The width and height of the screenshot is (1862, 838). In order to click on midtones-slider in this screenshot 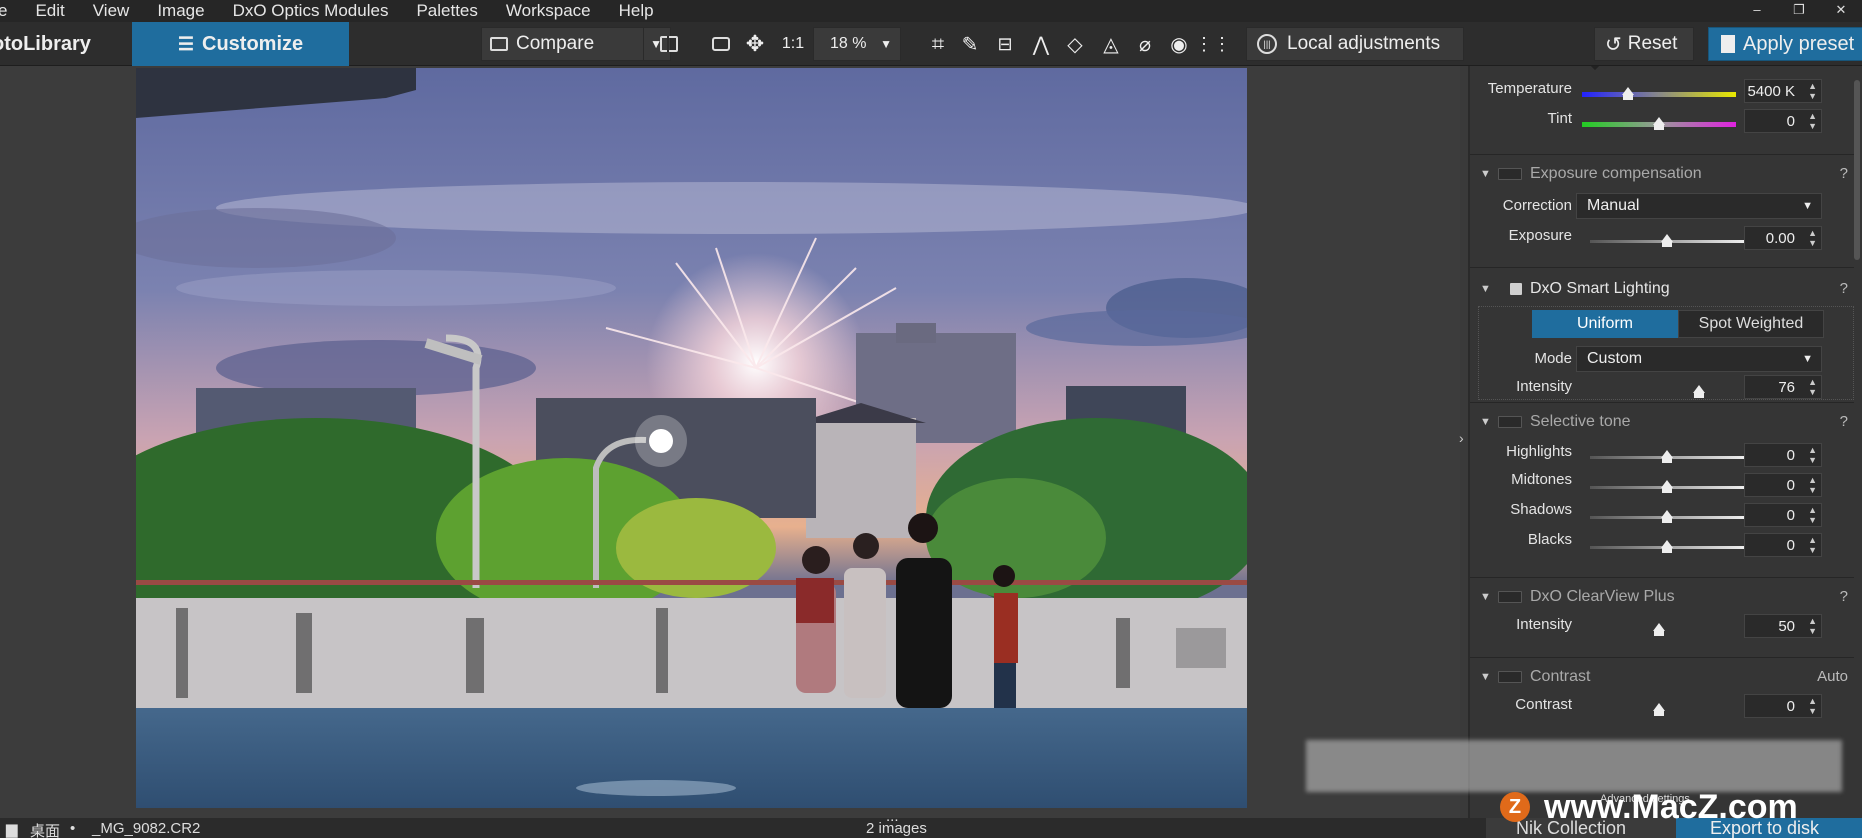, I will do `click(1667, 486)`.